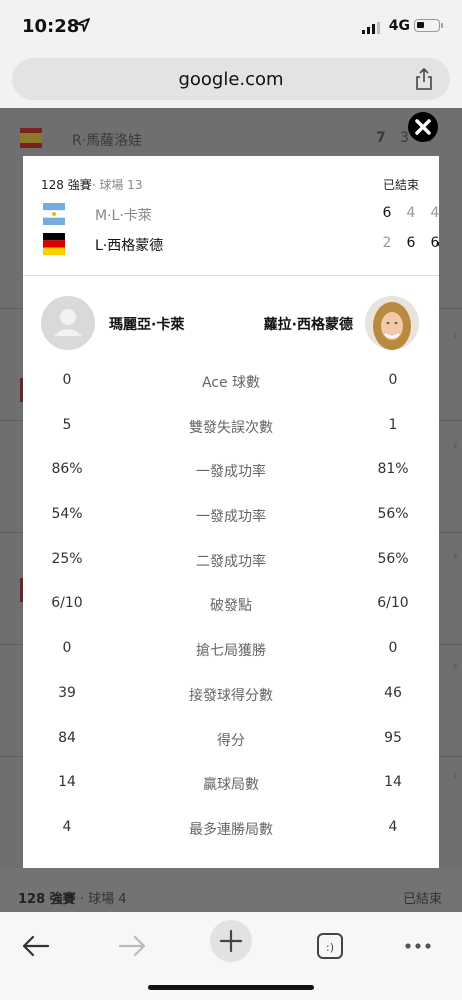 The image size is (462, 1000). Describe the element at coordinates (147, 325) in the screenshot. I see `left-player-name: 瑪麗亞·卡萊` at that location.